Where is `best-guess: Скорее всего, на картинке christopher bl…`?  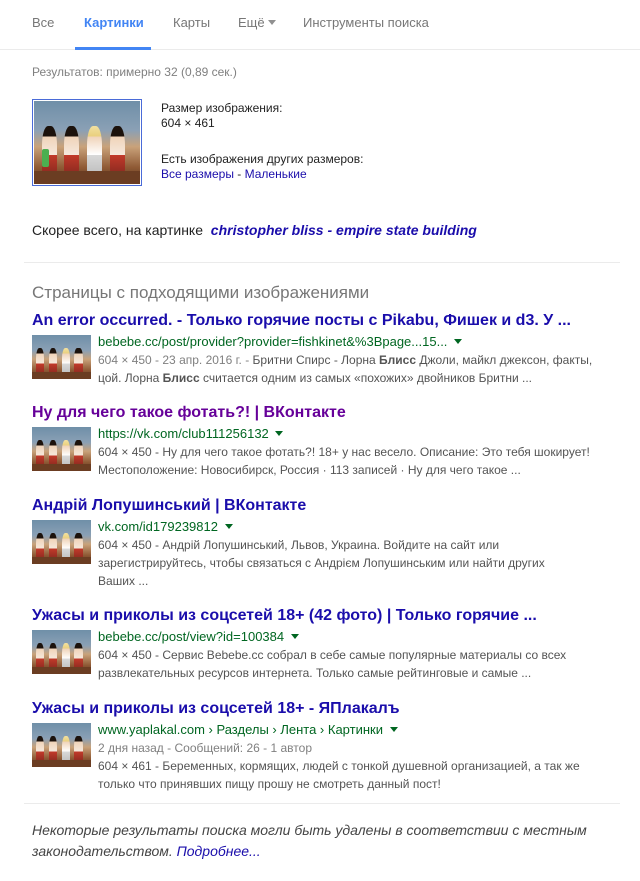 best-guess: Скорее всего, на картинке christopher bl… is located at coordinates (254, 230).